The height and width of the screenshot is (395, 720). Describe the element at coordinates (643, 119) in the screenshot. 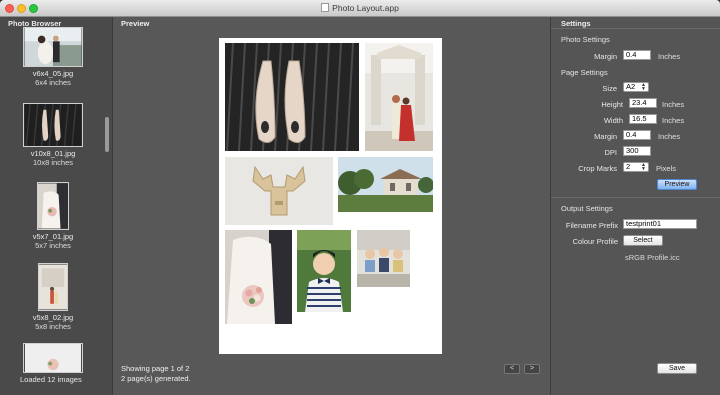

I see `page-width-input: 16.5` at that location.